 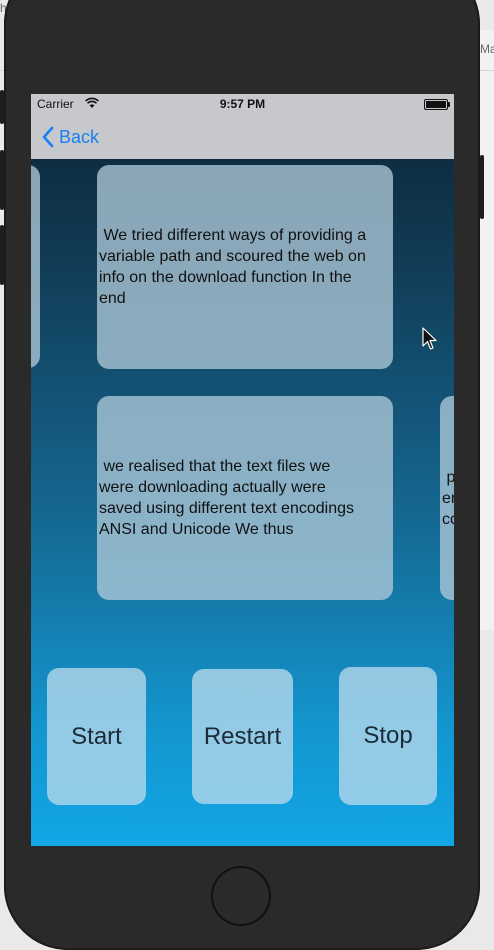 I want to click on stop-button: Stop, so click(x=388, y=736).